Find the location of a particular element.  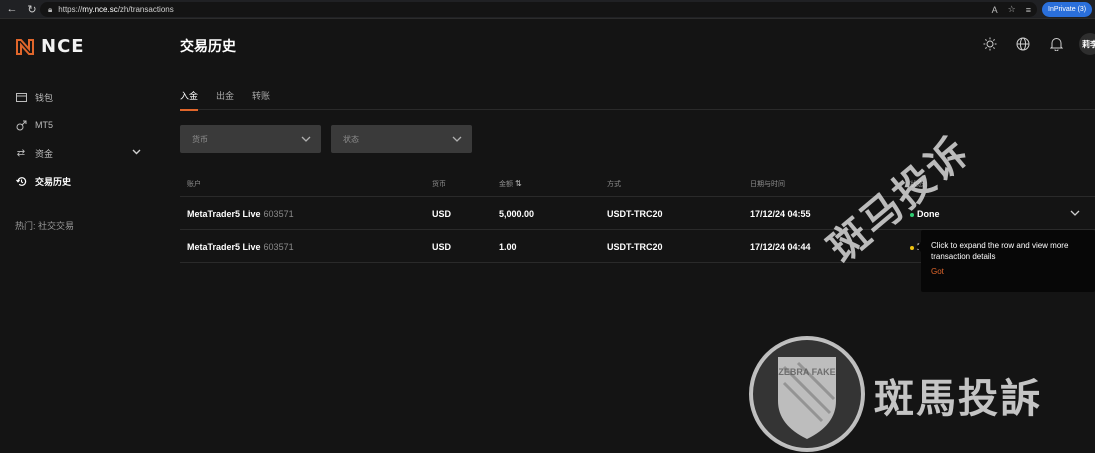

transfer-arrows-icon: ⇄ is located at coordinates (21, 153).